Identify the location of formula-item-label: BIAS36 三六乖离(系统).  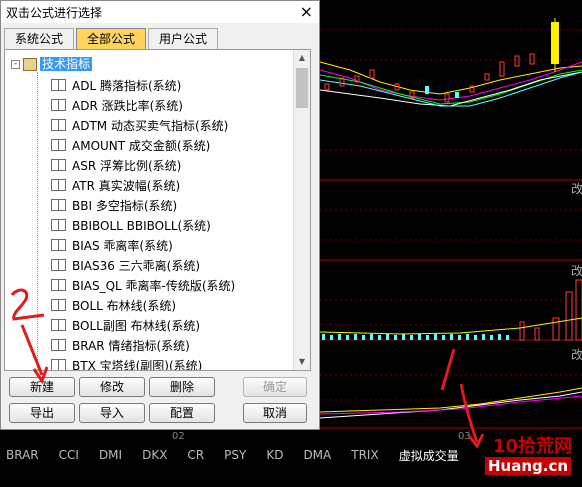
(136, 265).